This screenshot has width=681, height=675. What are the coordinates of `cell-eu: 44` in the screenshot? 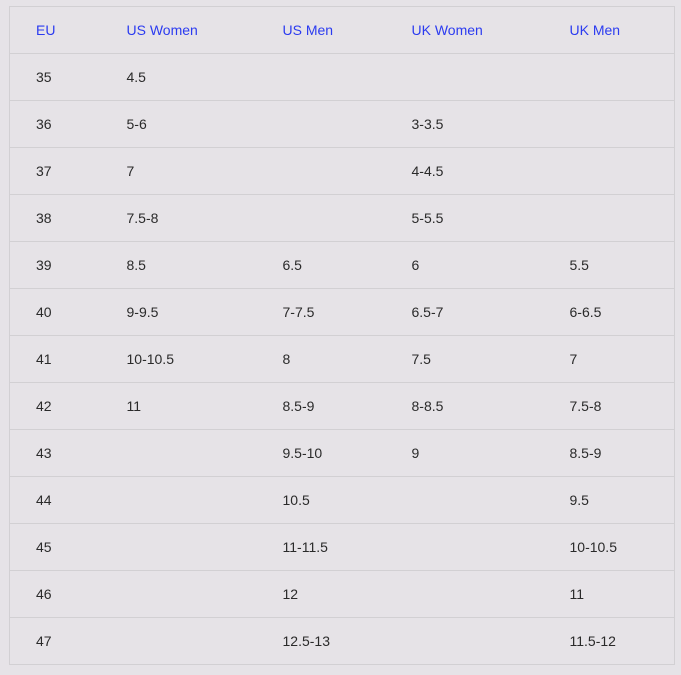 It's located at (68, 500).